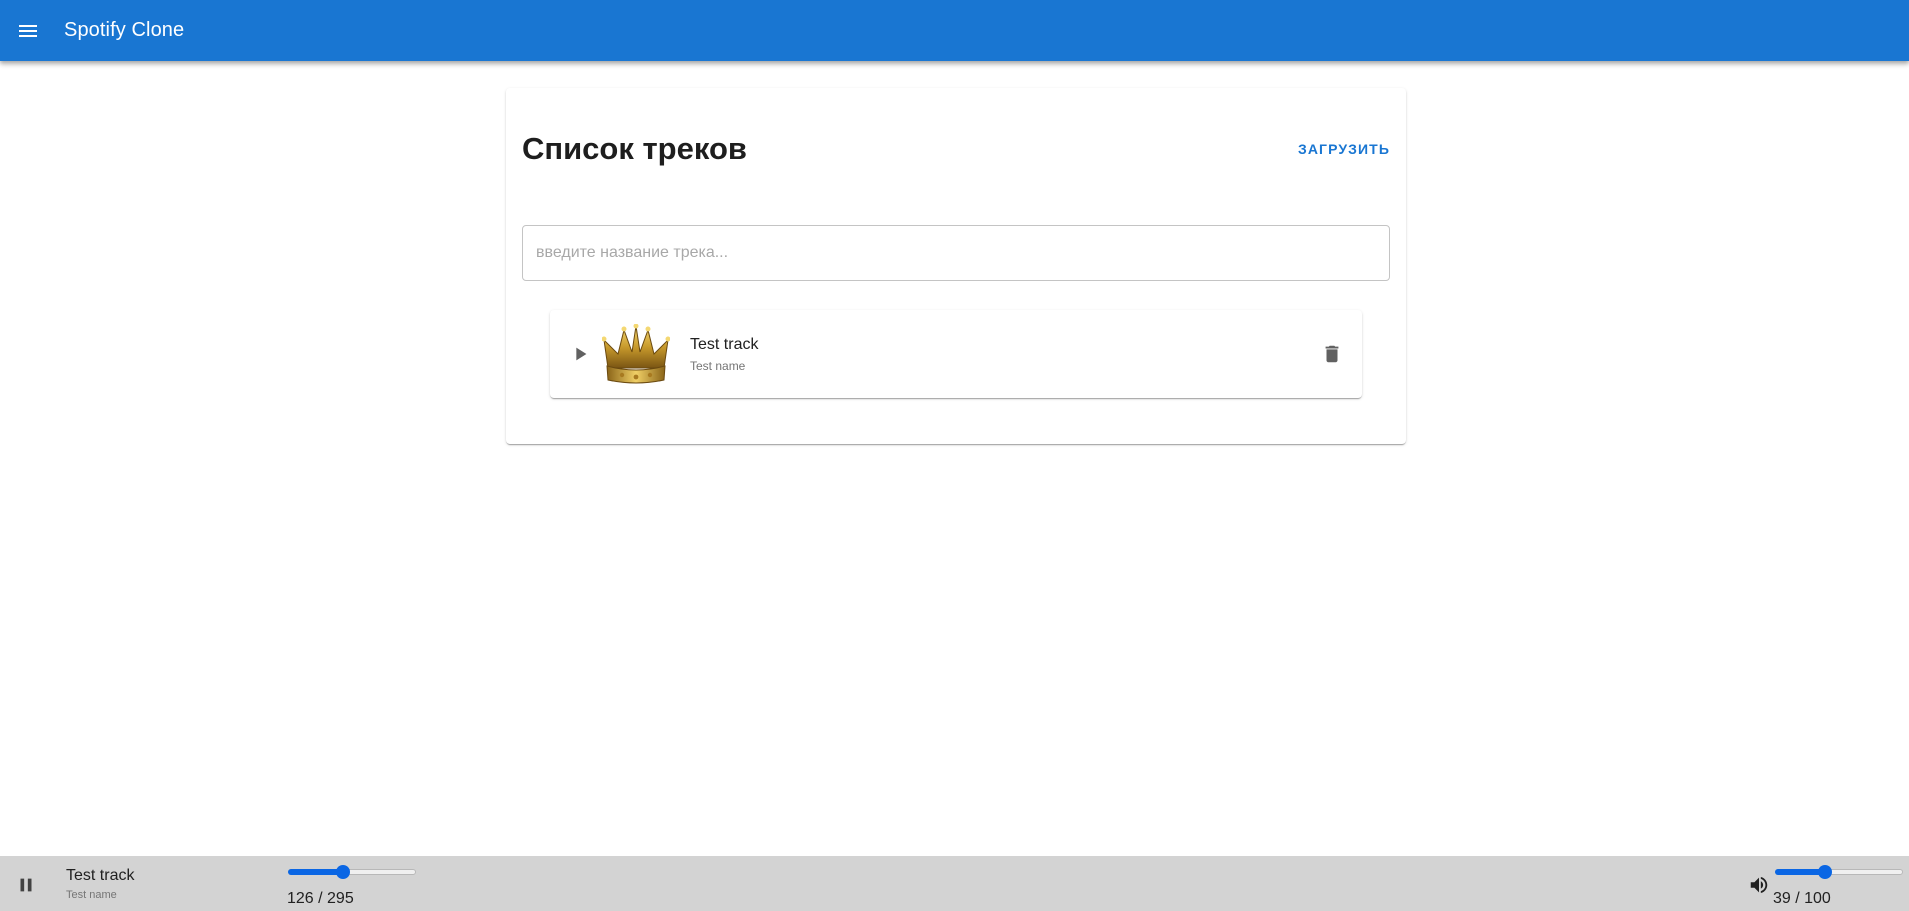 This screenshot has height=911, width=1909. What do you see at coordinates (956, 354) in the screenshot?
I see `track-item: Test track Test name` at bounding box center [956, 354].